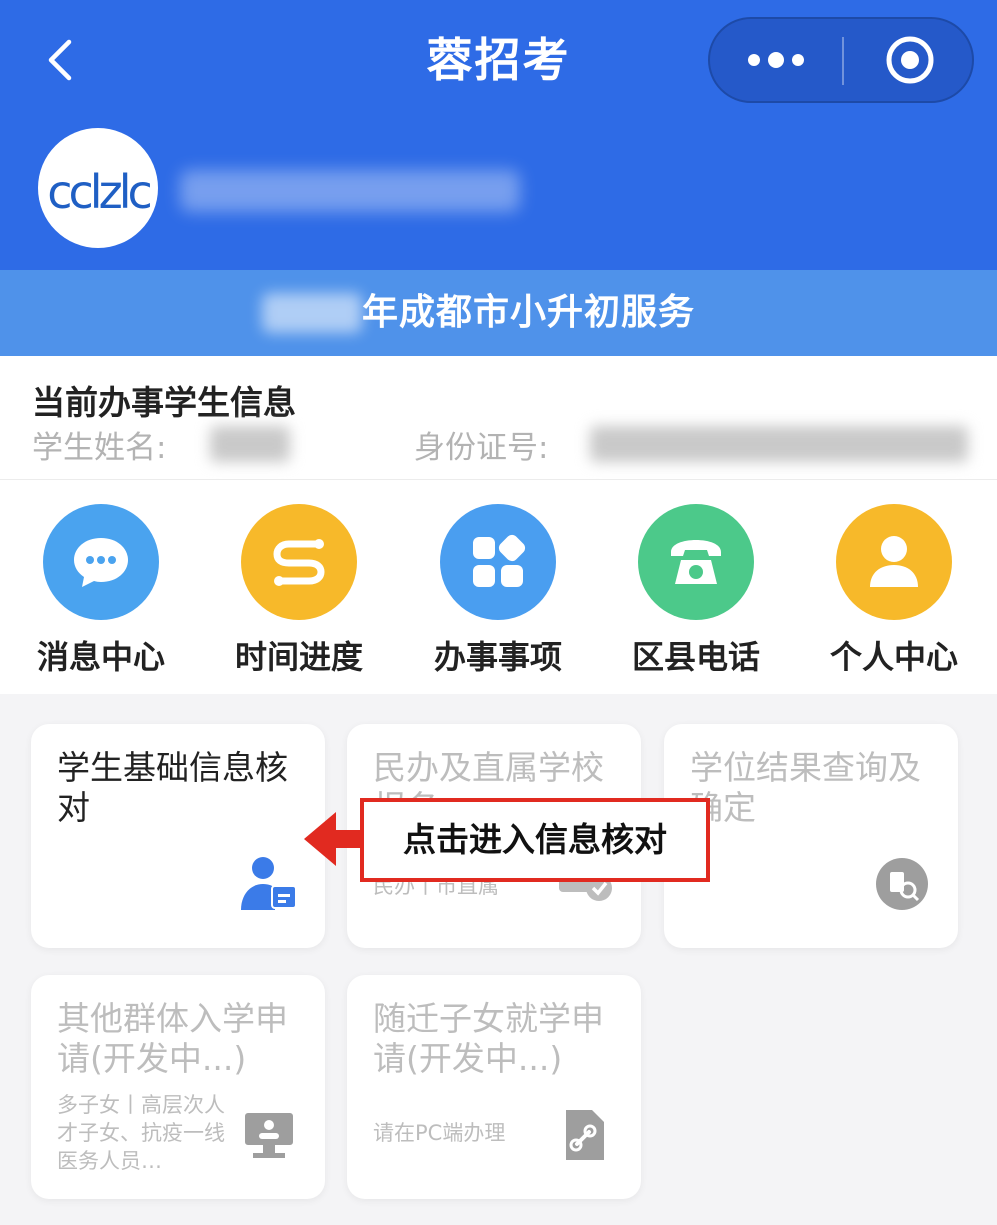 The image size is (997, 1225). What do you see at coordinates (298, 657) in the screenshot?
I see `nav-label: 时间进度` at bounding box center [298, 657].